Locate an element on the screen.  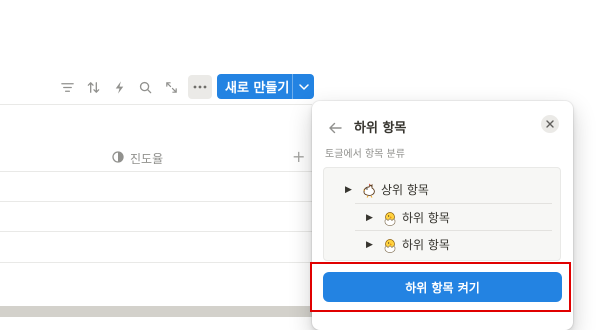
tree-item-parent: ▶ 상위 항목 is located at coordinates (442, 189).